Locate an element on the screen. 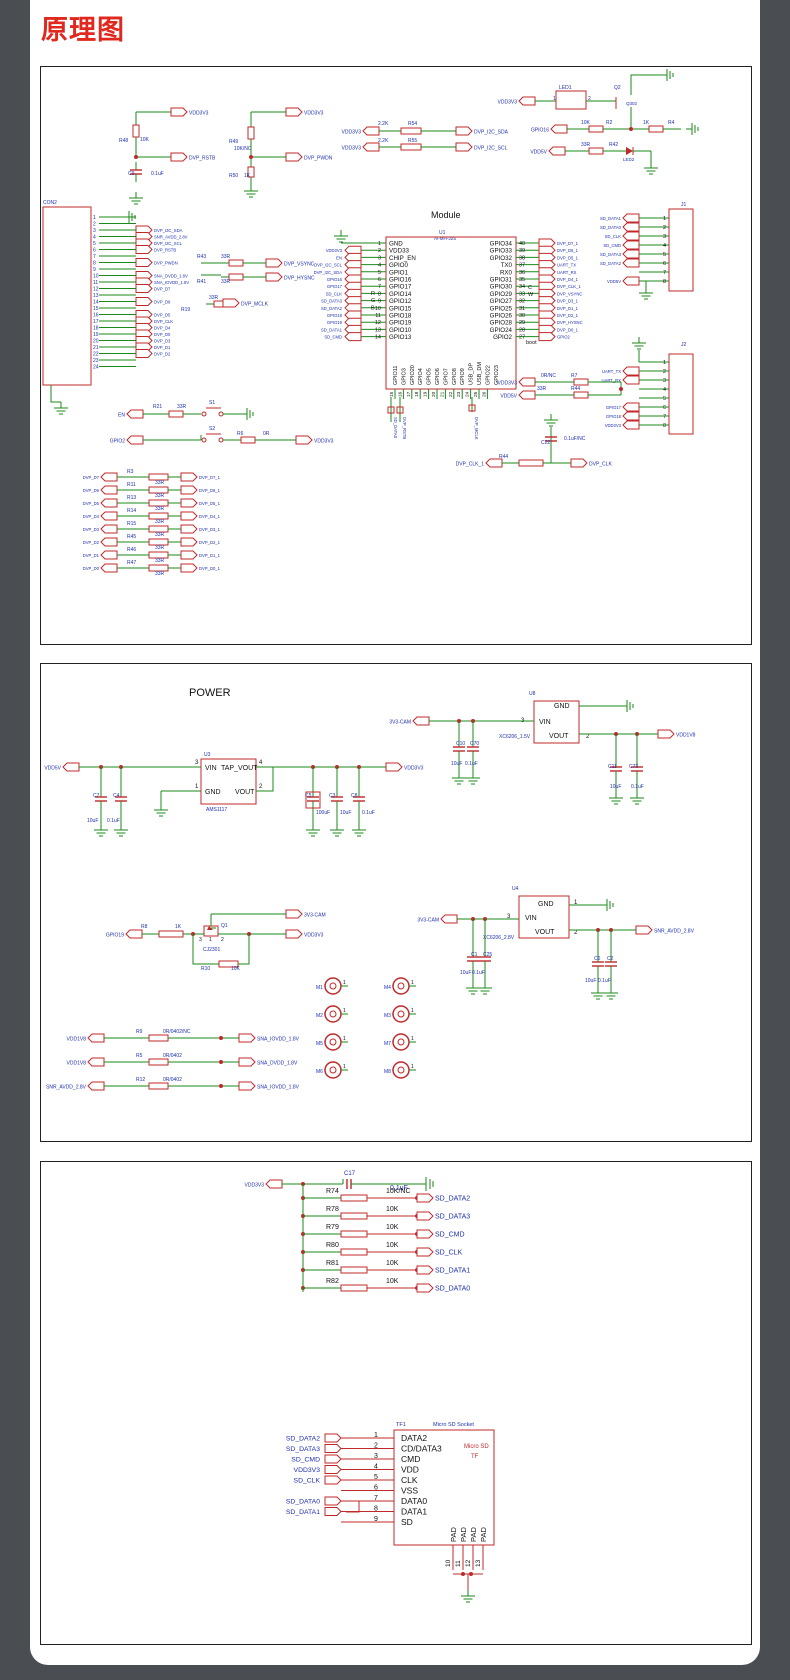 The width and height of the screenshot is (790, 1680). net-label: DVP_RSTB is located at coordinates (404, 428).